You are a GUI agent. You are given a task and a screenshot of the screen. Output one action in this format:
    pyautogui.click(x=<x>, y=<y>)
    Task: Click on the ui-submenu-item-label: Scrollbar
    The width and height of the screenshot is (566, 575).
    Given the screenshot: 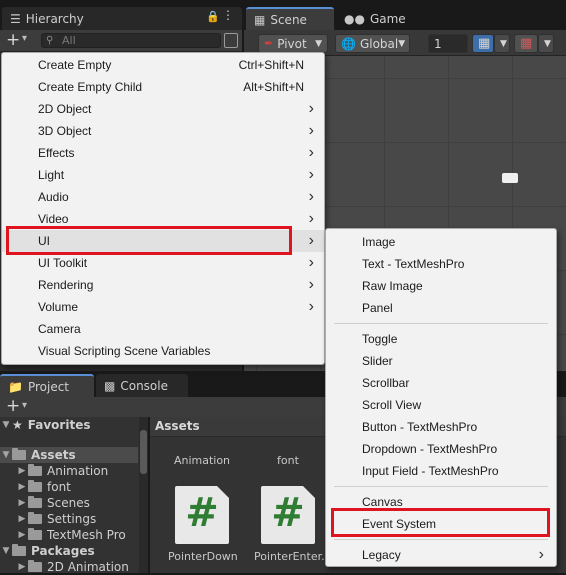 What is the action you would take?
    pyautogui.click(x=386, y=383)
    